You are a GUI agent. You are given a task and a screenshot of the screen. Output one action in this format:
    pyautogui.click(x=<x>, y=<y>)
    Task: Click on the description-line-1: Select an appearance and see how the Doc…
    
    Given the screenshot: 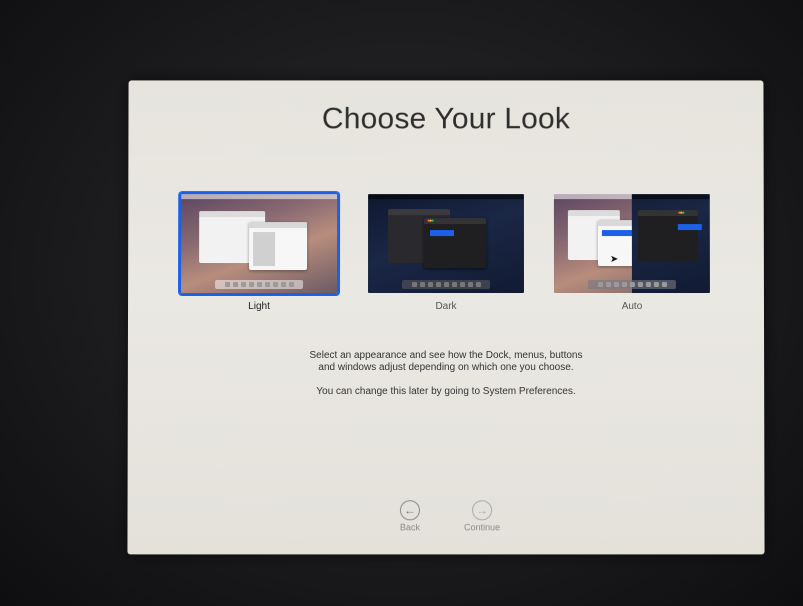 What is the action you would take?
    pyautogui.click(x=446, y=356)
    